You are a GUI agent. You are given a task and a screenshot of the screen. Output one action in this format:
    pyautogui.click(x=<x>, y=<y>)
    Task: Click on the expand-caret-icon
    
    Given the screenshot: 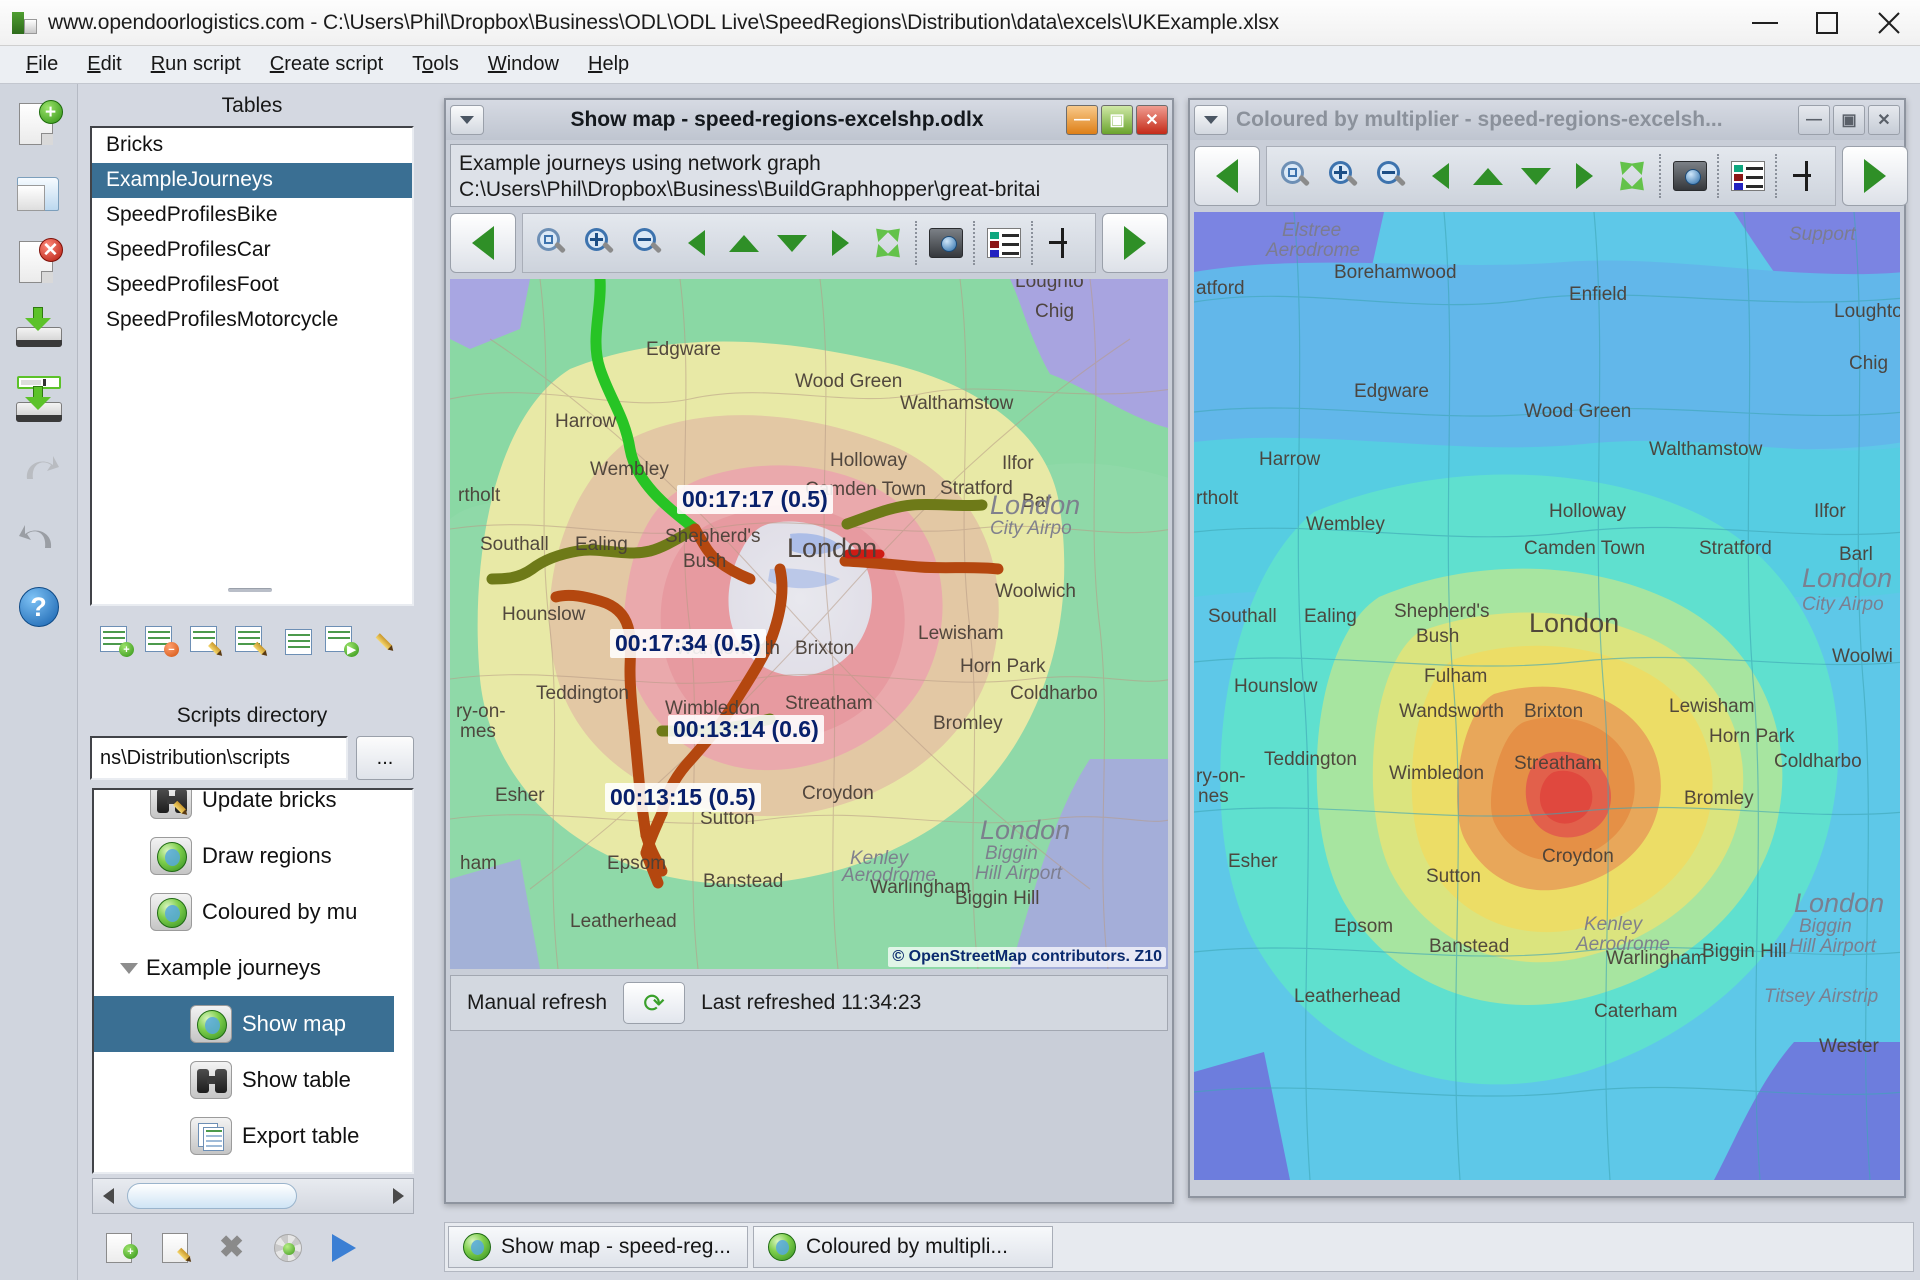 What is the action you would take?
    pyautogui.click(x=129, y=968)
    